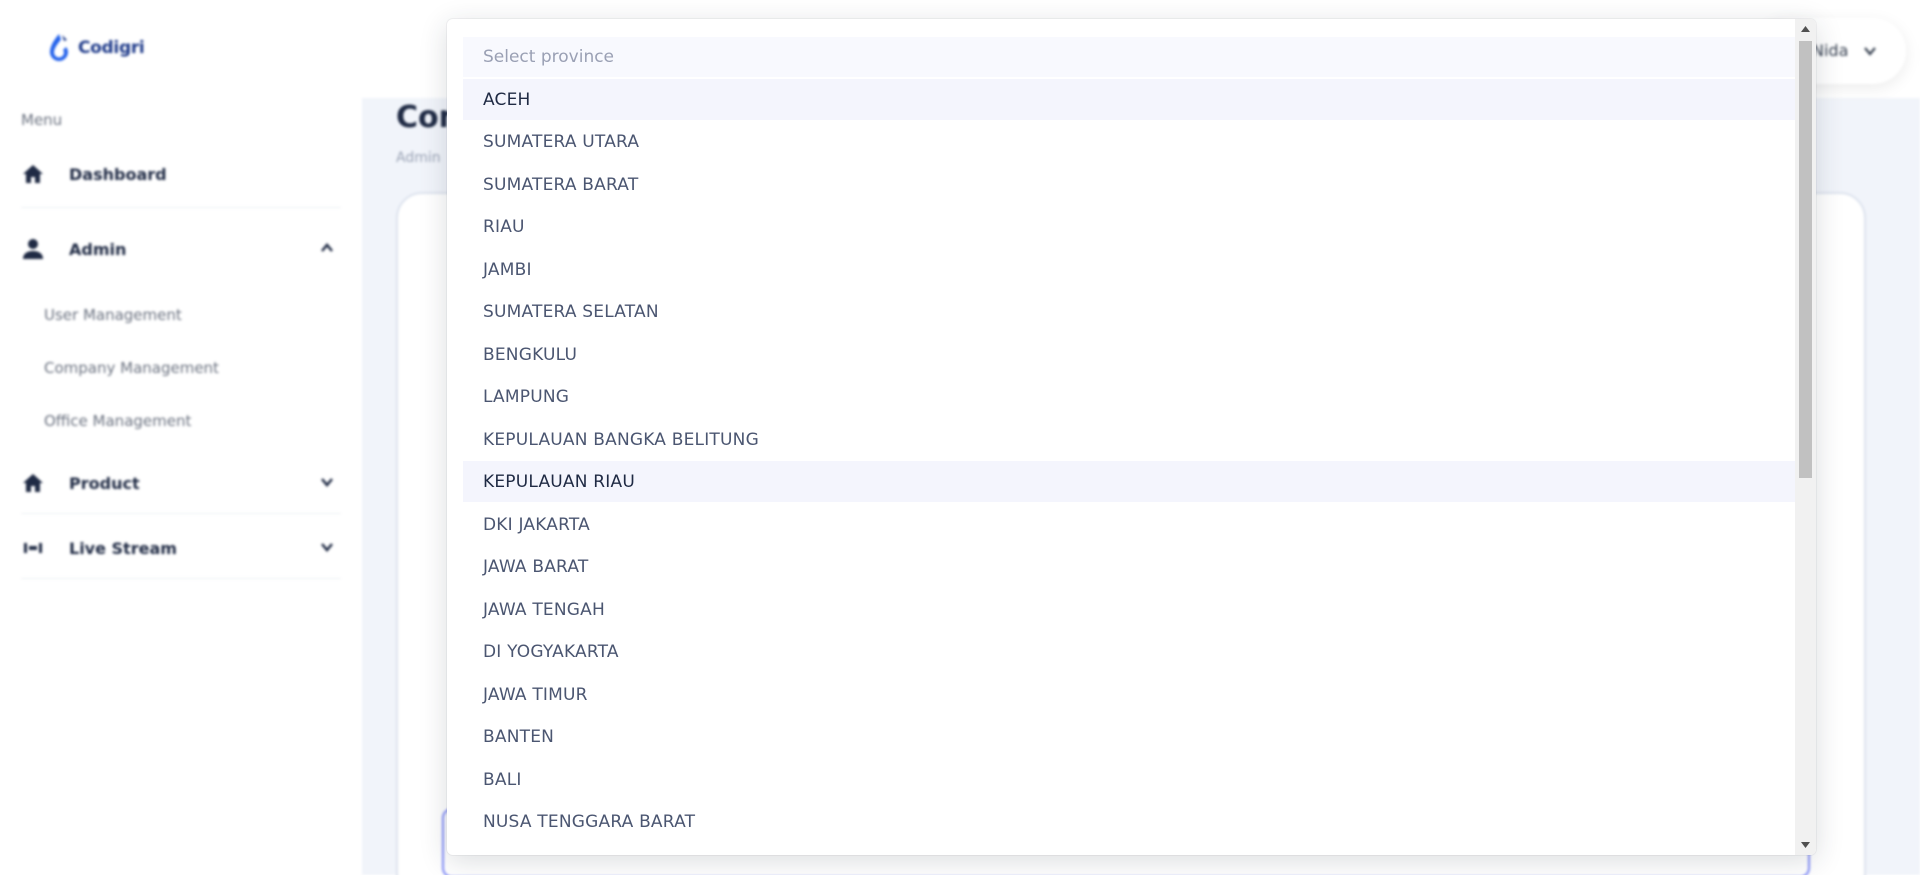  What do you see at coordinates (1129, 269) in the screenshot?
I see `province-option: JAMBI` at bounding box center [1129, 269].